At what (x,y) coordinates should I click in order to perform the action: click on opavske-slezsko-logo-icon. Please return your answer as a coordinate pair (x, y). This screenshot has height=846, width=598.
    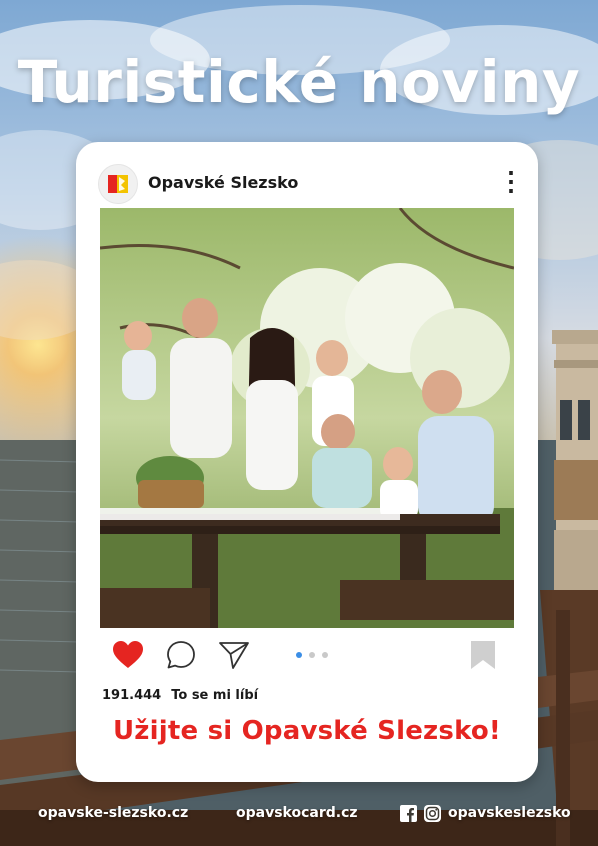
    Looking at the image, I should click on (118, 184).